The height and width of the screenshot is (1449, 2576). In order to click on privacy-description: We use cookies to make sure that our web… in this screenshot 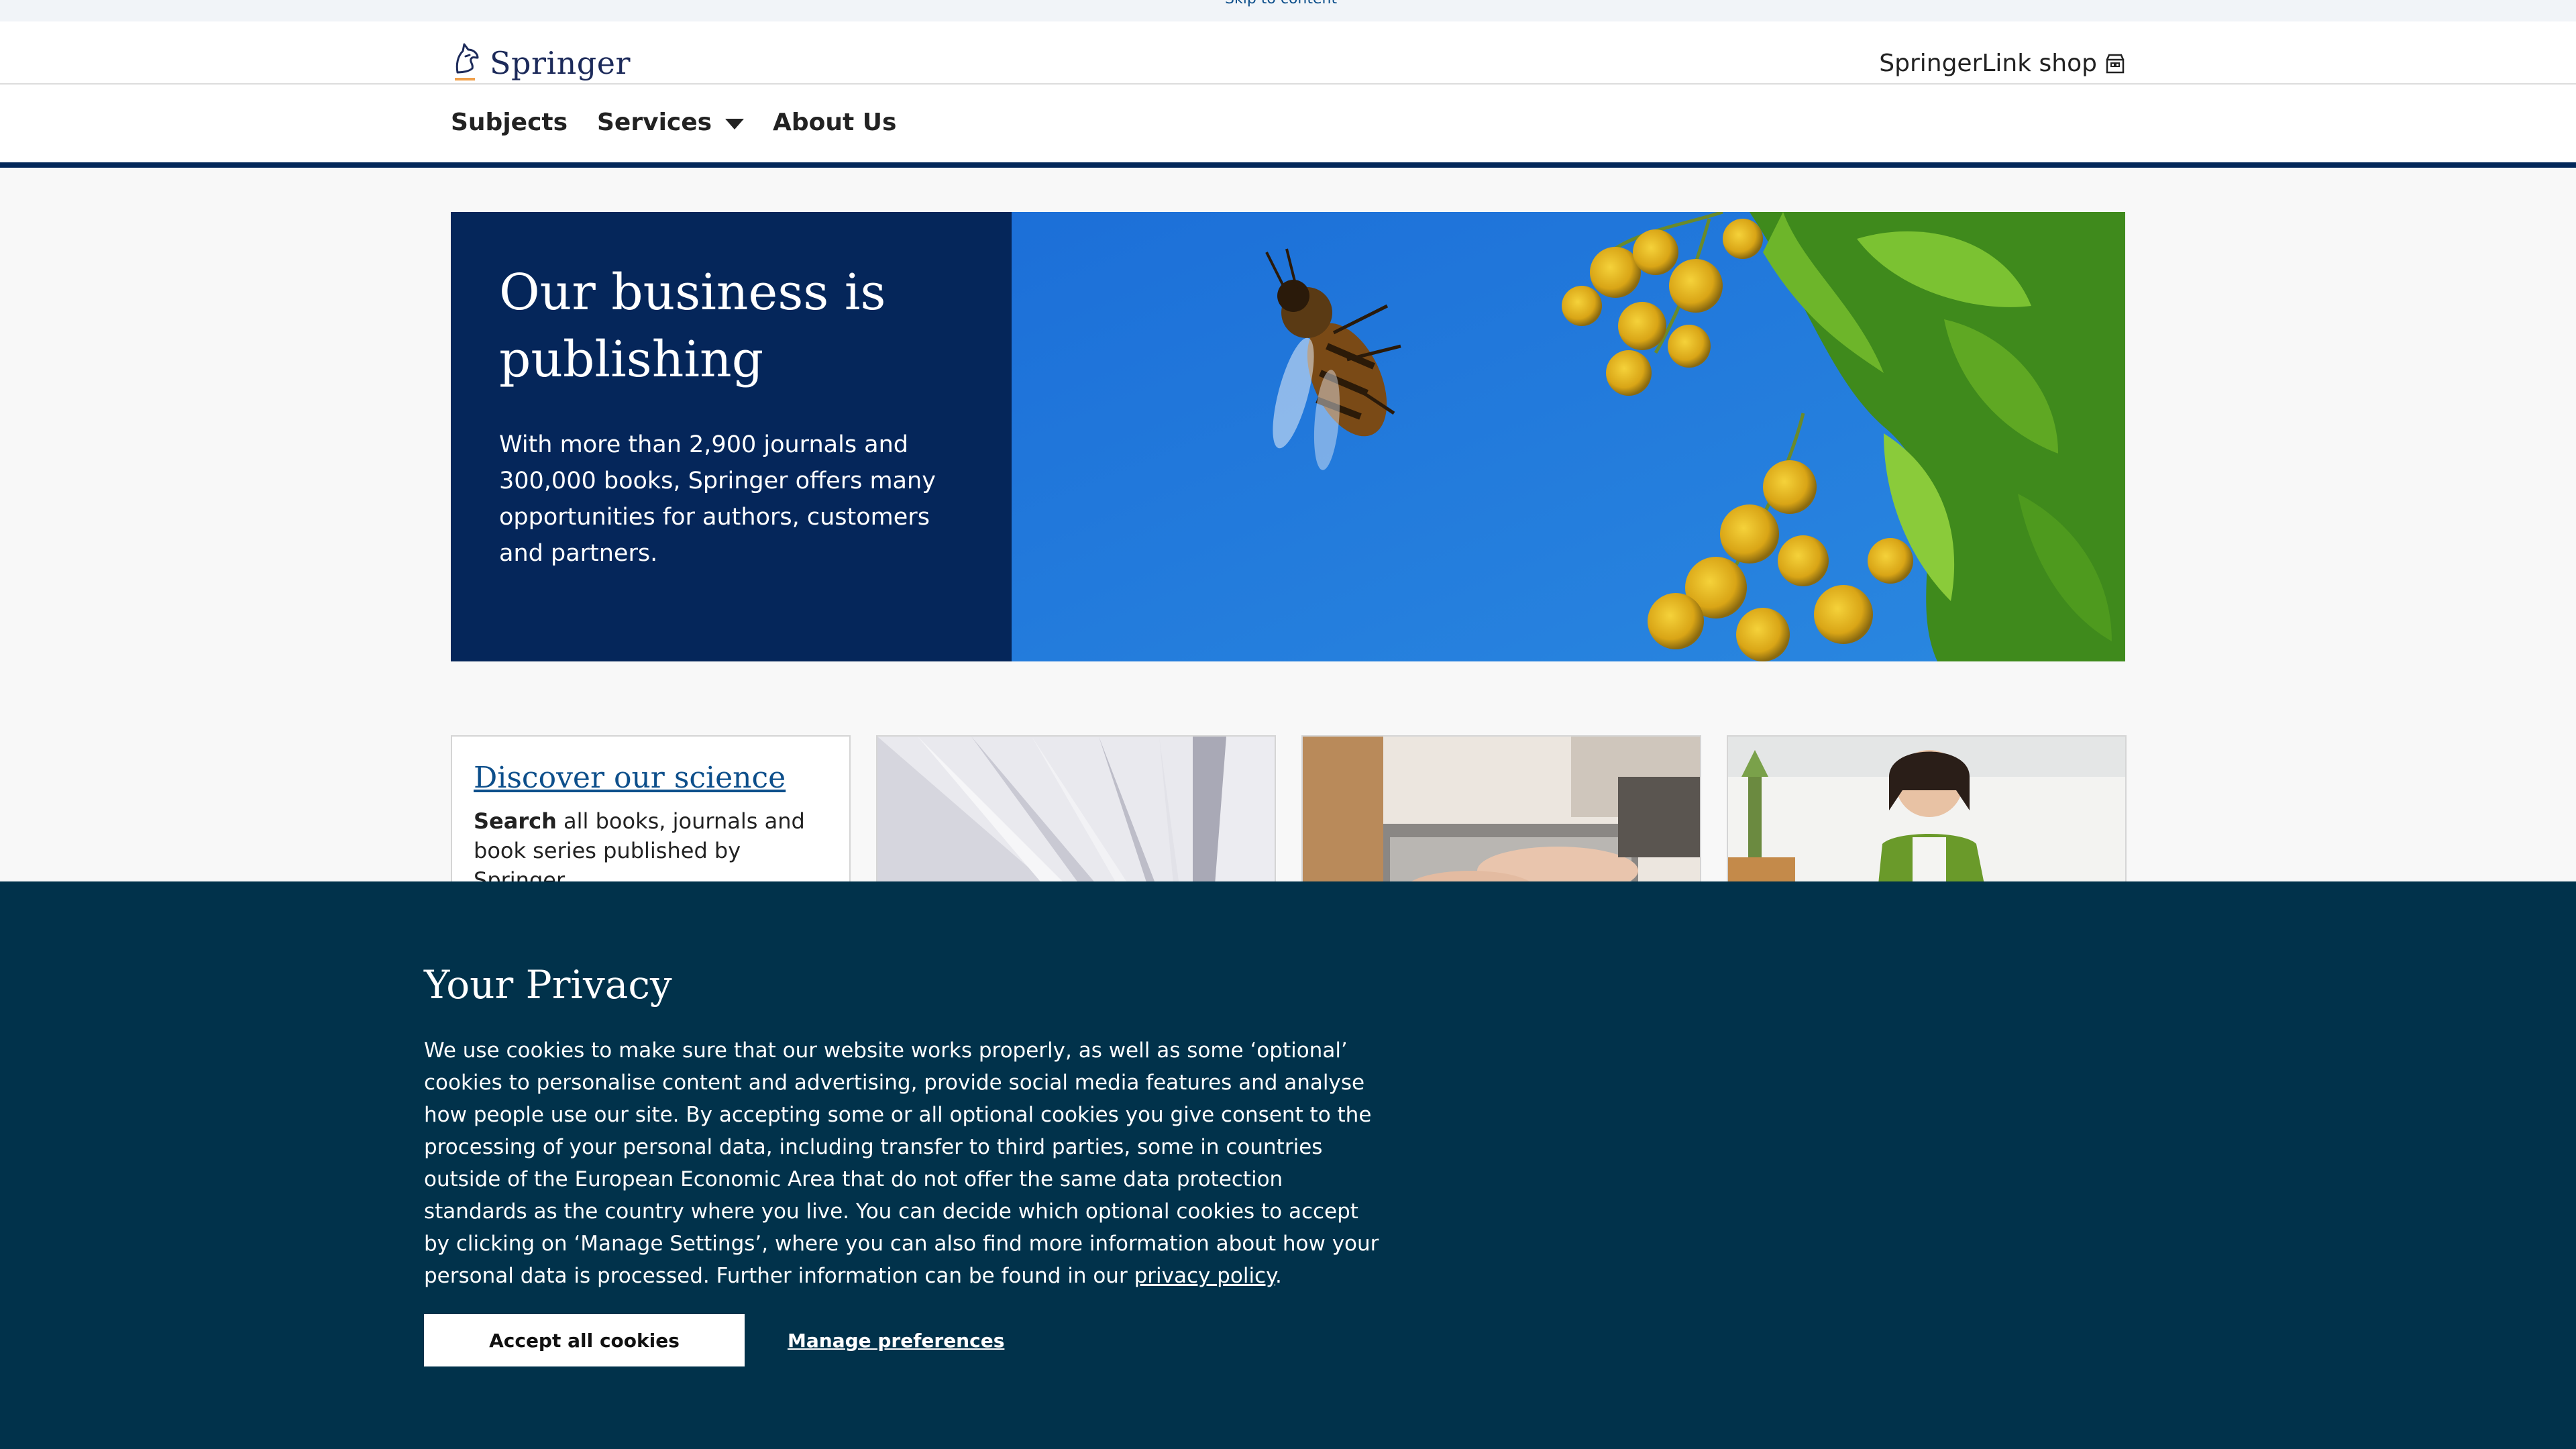, I will do `click(907, 1163)`.